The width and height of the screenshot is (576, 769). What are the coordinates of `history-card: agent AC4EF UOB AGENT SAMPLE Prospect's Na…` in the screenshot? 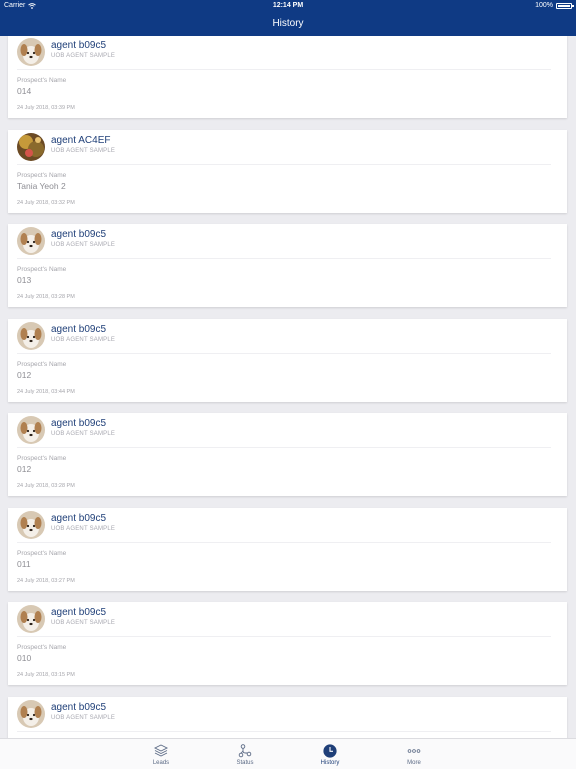 It's located at (287, 171).